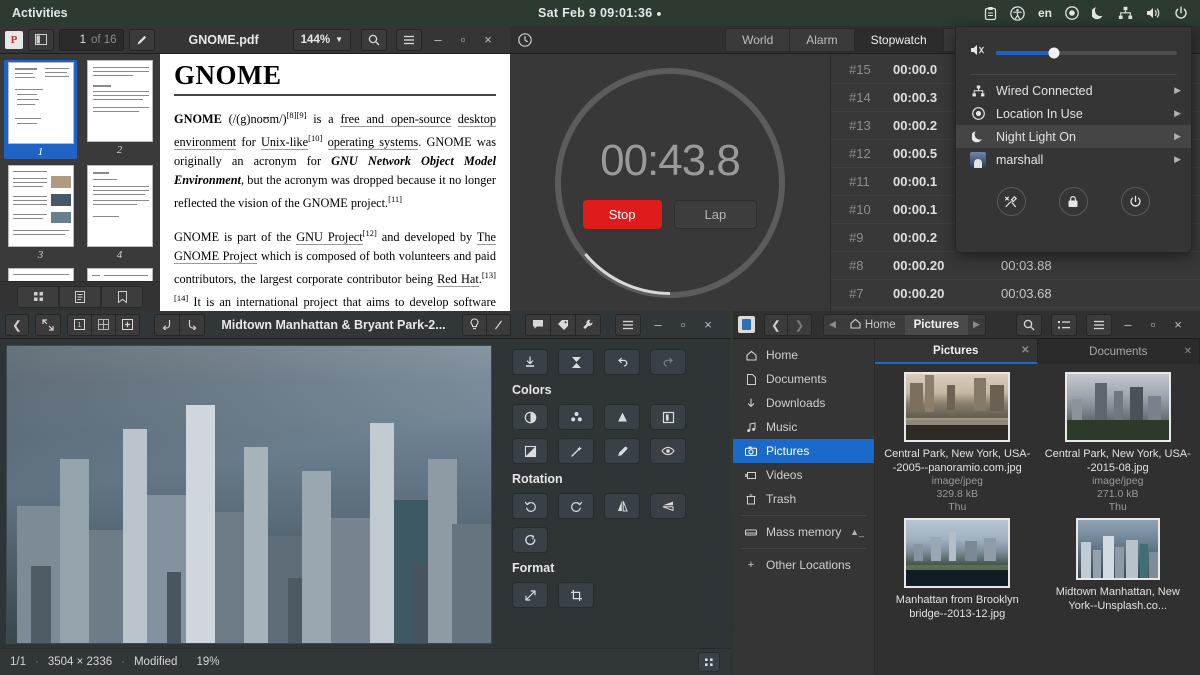 The image size is (1200, 675). What do you see at coordinates (658, 325) in the screenshot?
I see `minimize-button: –` at bounding box center [658, 325].